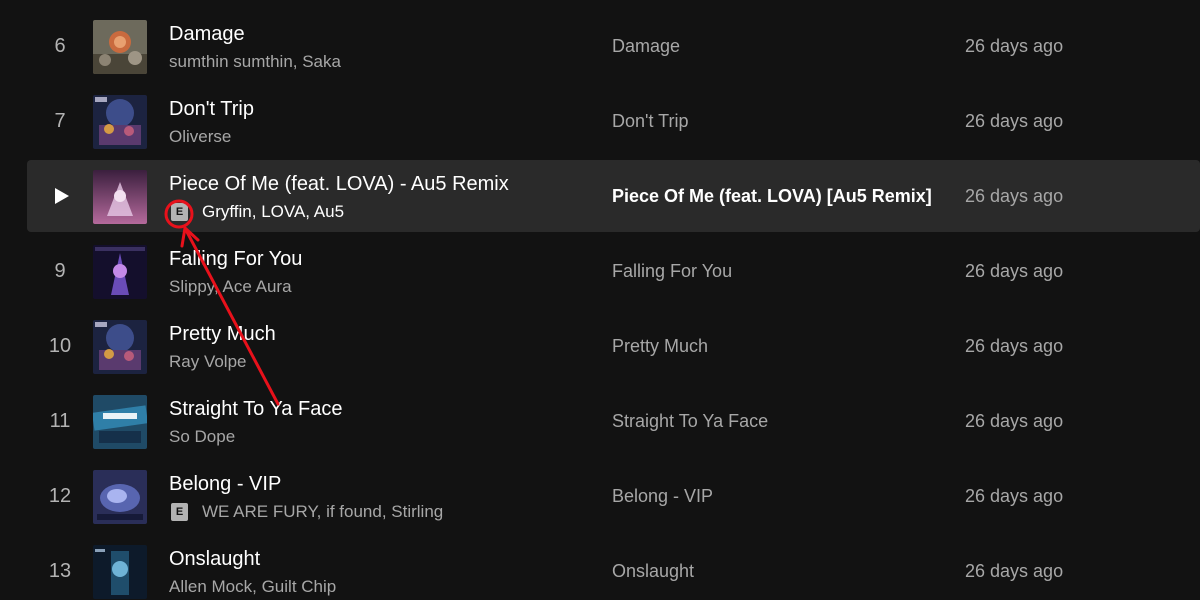 The height and width of the screenshot is (600, 1200). Describe the element at coordinates (235, 259) in the screenshot. I see `track-title: Falling For You` at that location.